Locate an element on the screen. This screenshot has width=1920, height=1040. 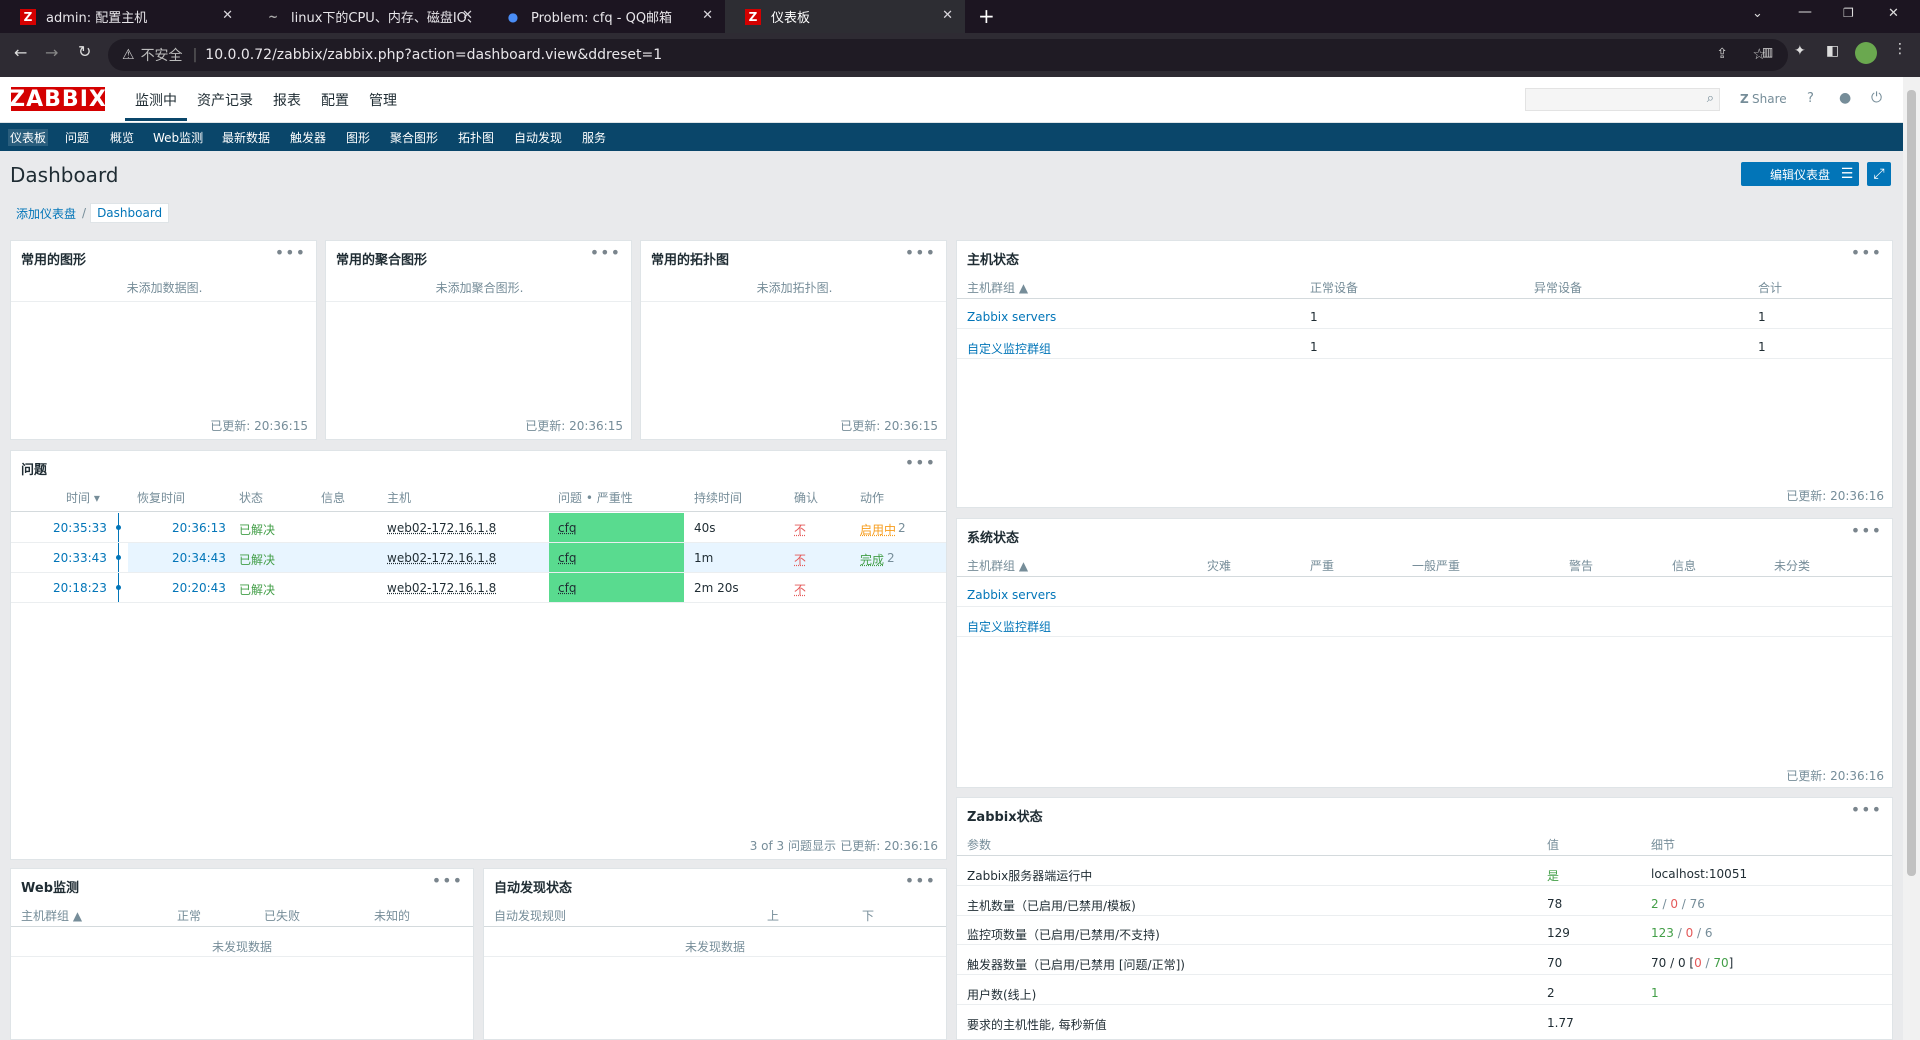
subnav-maps: 拓扑图 is located at coordinates (476, 137).